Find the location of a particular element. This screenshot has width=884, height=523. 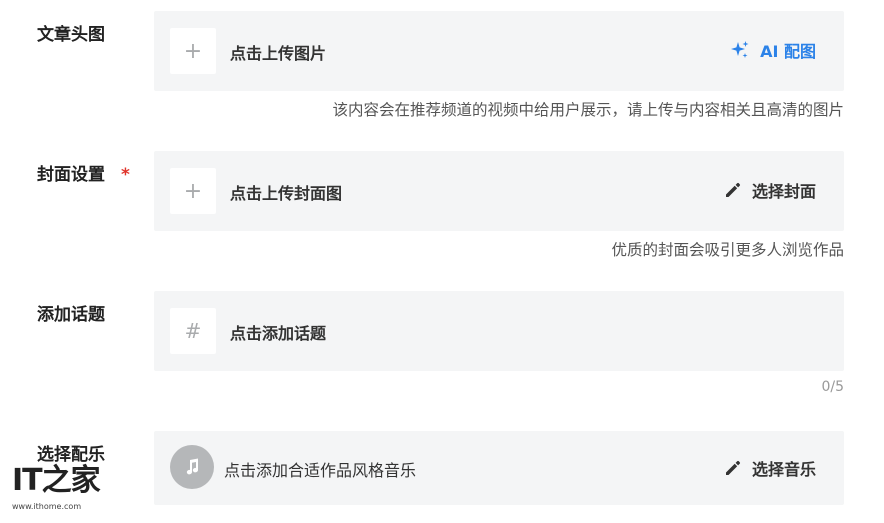

cover-upload-button: 点击上传图片 is located at coordinates (278, 52).